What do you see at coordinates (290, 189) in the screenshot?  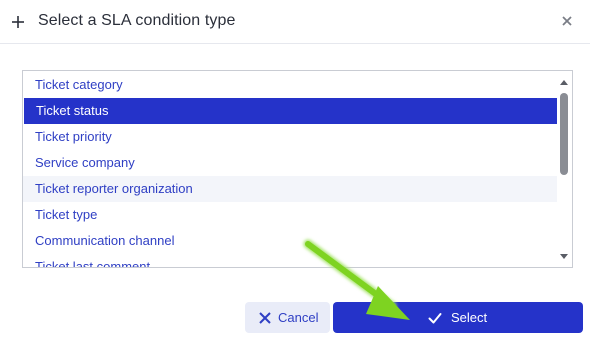 I see `list-item: Ticket reporter organization` at bounding box center [290, 189].